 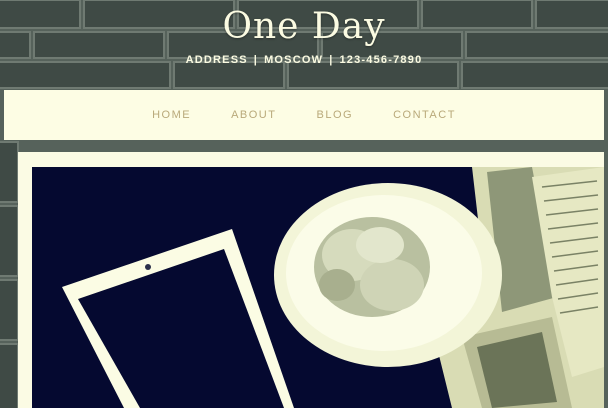 I want to click on nav-list: HOME ABOUT BLOG CONTACT, so click(x=304, y=115).